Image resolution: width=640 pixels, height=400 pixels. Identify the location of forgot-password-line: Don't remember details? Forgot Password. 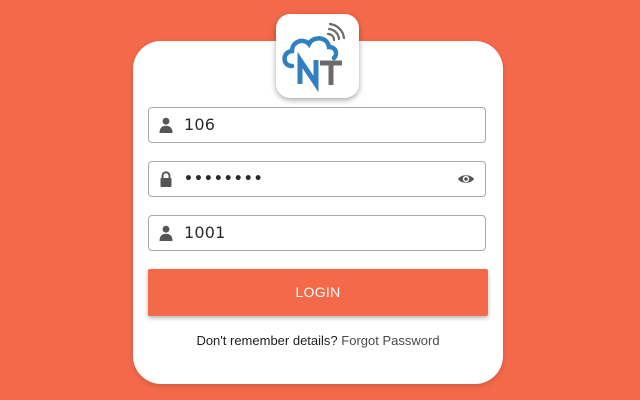
(318, 340).